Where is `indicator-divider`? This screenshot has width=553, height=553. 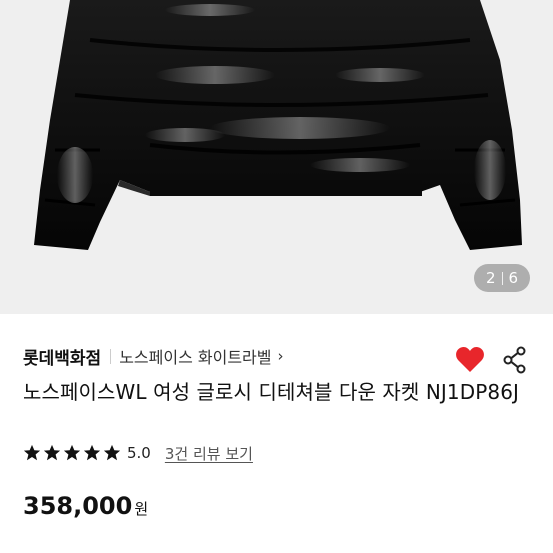 indicator-divider is located at coordinates (502, 278).